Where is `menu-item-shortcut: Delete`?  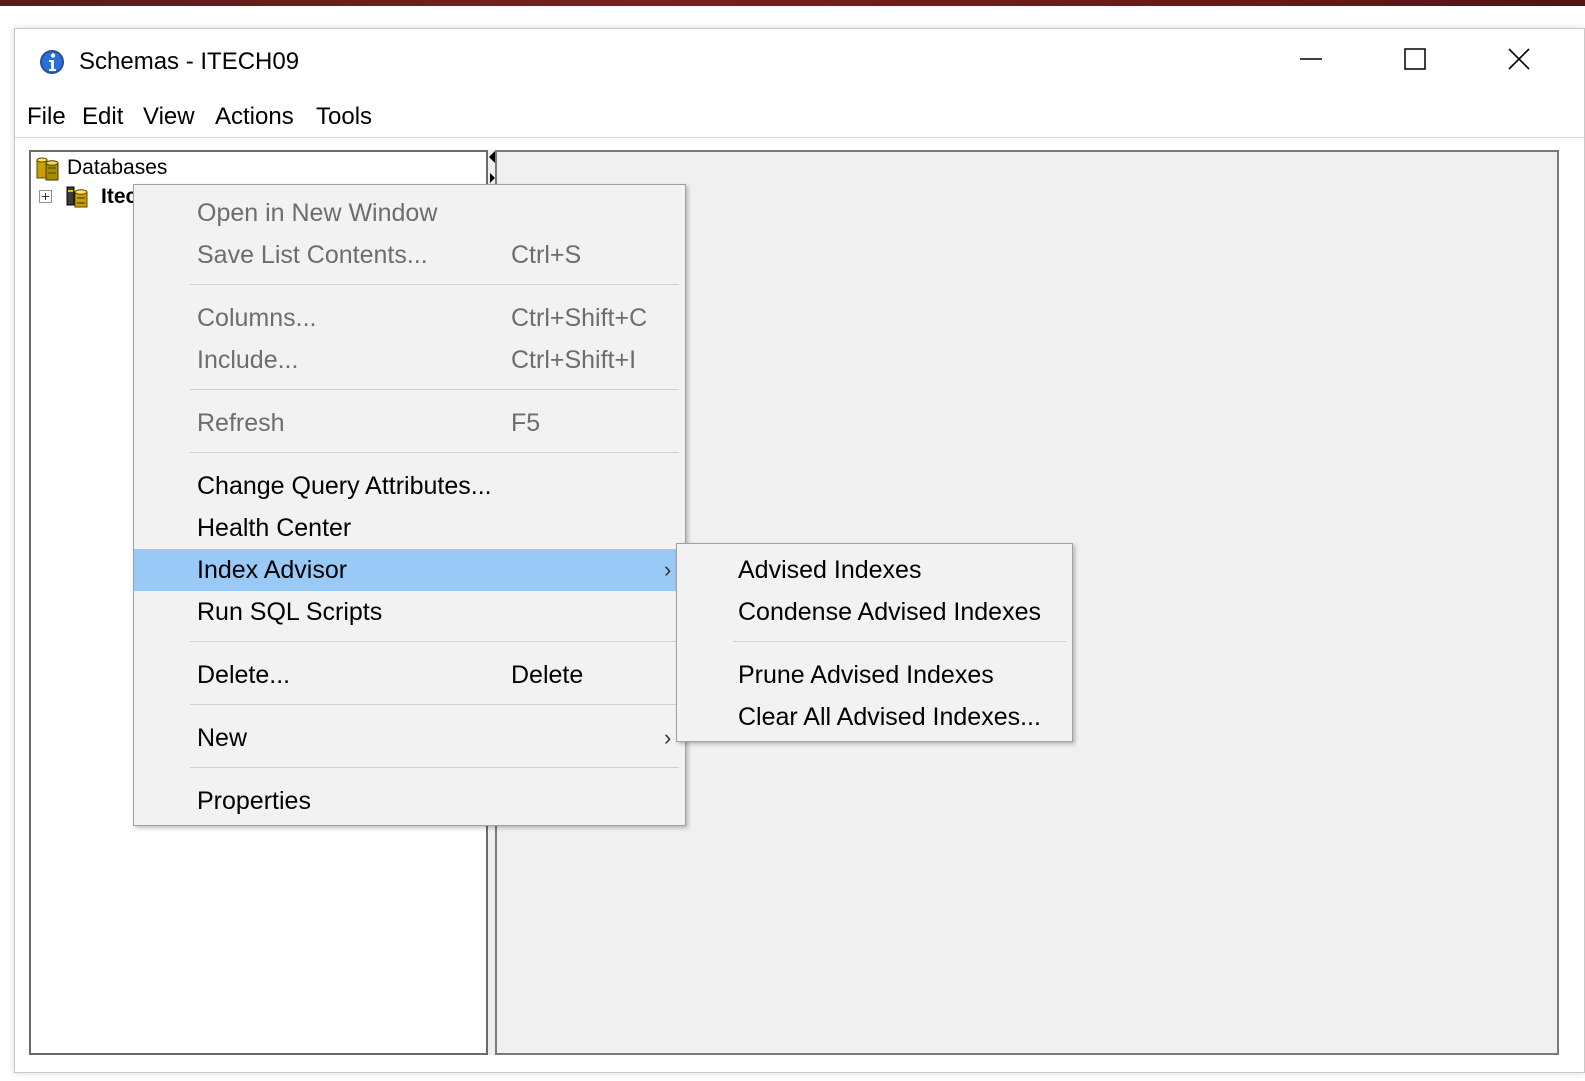
menu-item-shortcut: Delete is located at coordinates (547, 675).